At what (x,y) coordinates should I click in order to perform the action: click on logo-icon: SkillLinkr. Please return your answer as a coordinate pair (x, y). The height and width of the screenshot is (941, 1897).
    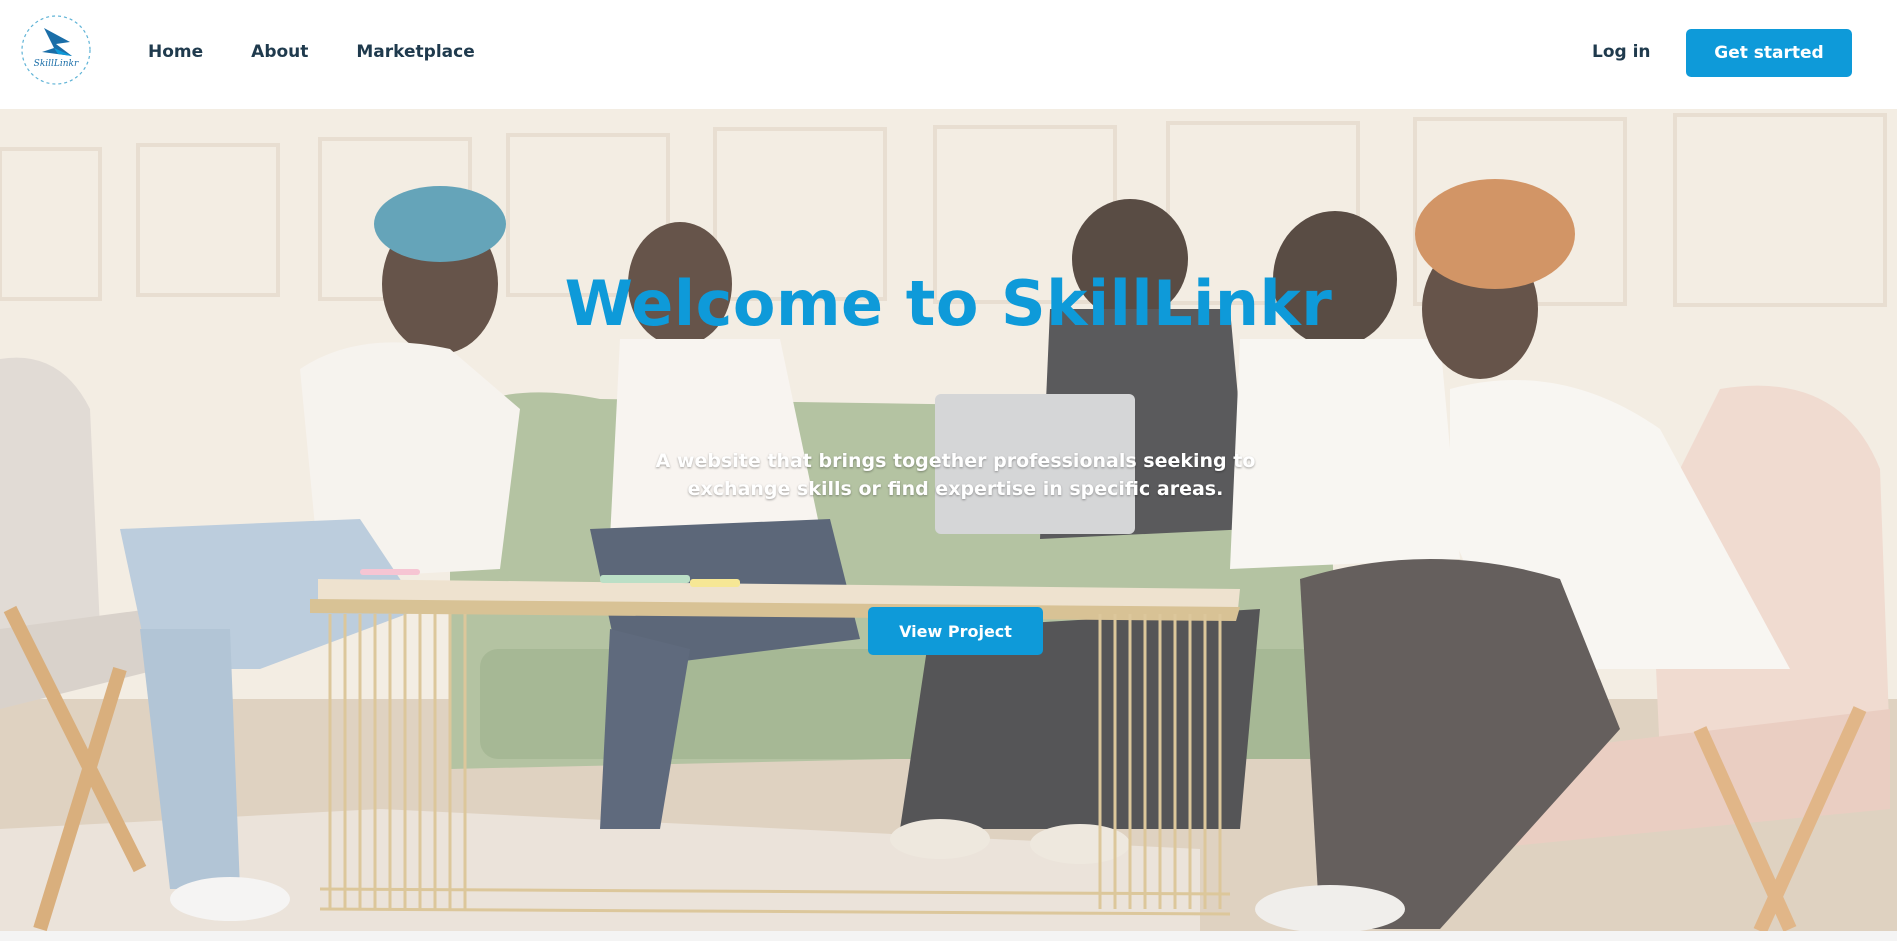
    Looking at the image, I should click on (56, 50).